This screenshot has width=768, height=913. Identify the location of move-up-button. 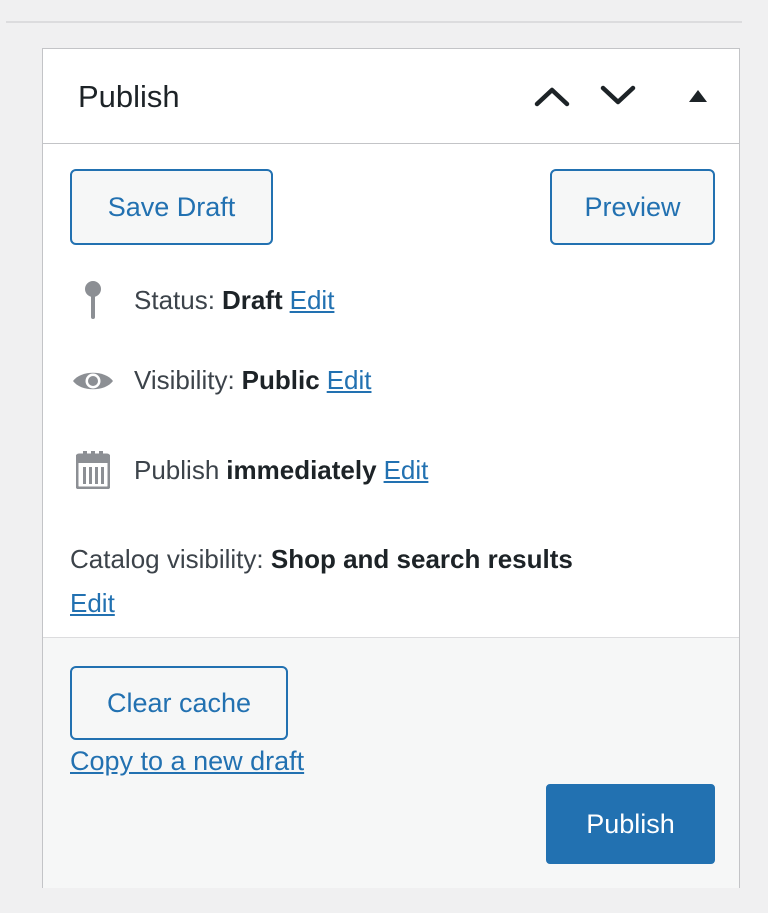
(552, 96).